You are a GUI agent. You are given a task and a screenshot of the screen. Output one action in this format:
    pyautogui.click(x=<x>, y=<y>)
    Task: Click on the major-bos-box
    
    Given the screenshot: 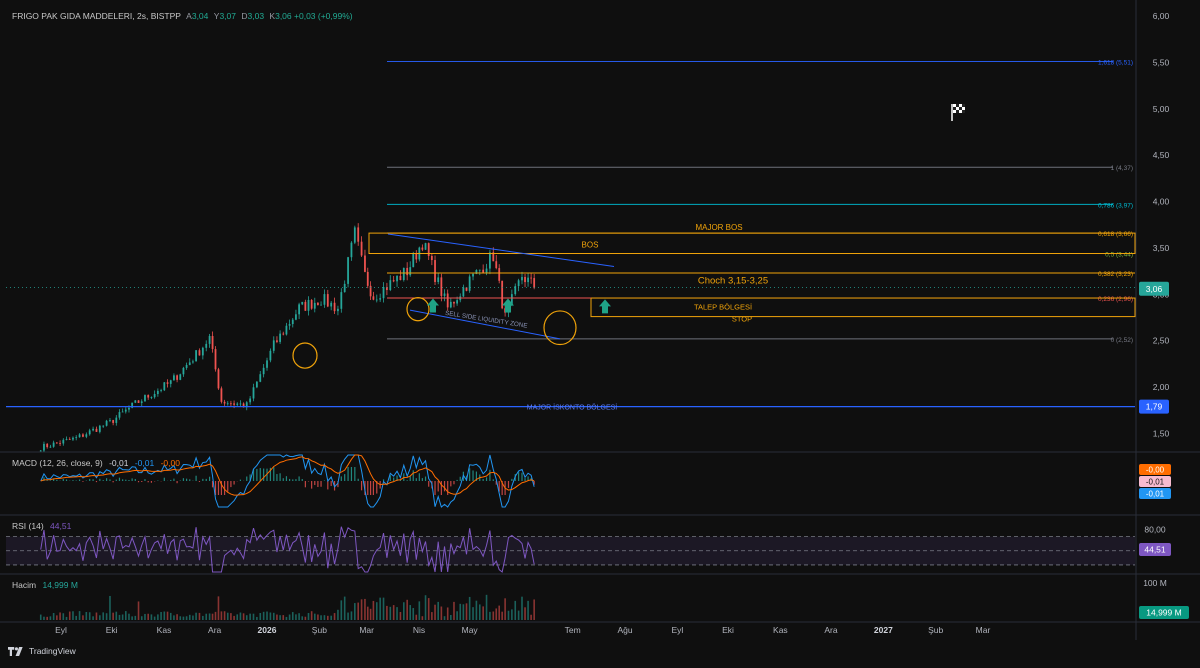 What is the action you would take?
    pyautogui.click(x=752, y=243)
    